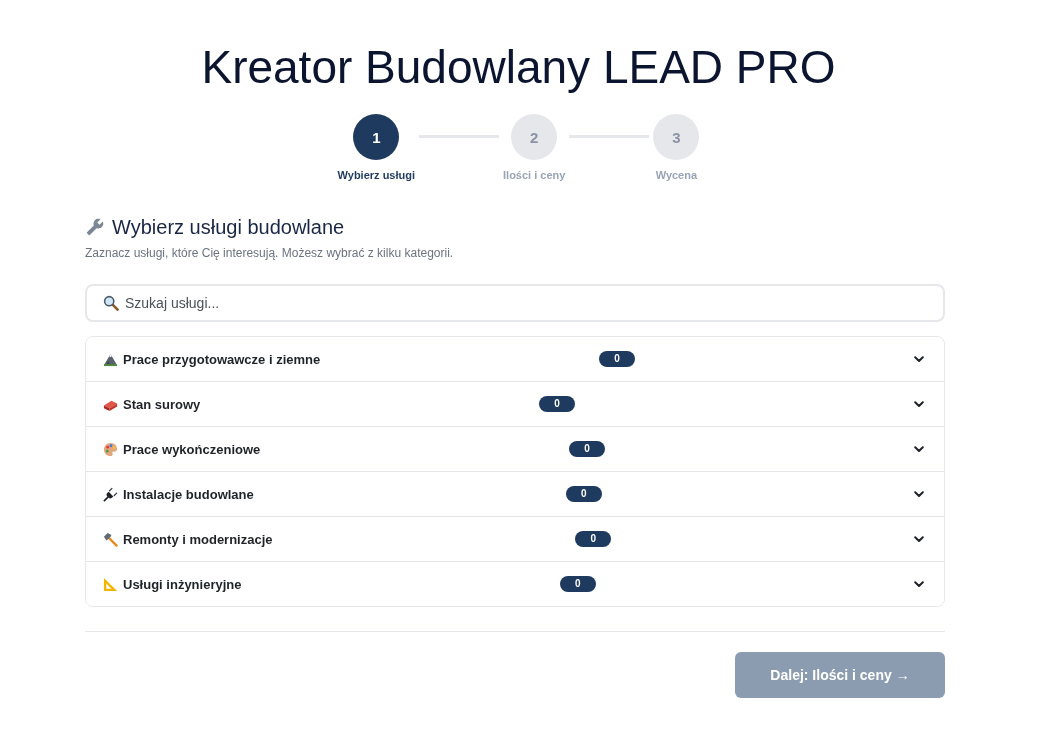 The height and width of the screenshot is (737, 1037). Describe the element at coordinates (110, 494) in the screenshot. I see `plug-icon` at that location.